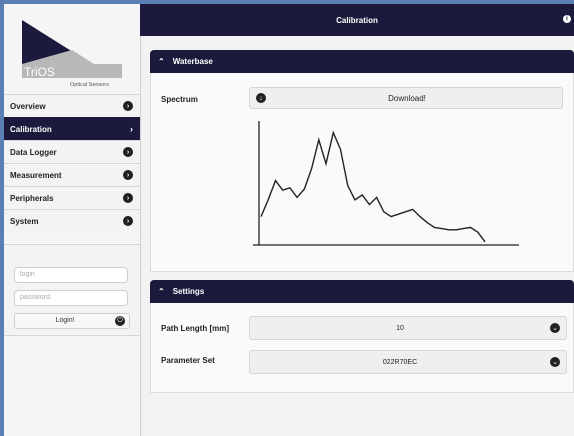  I want to click on parameter-set-select: 022R70EC ⌄, so click(408, 362).